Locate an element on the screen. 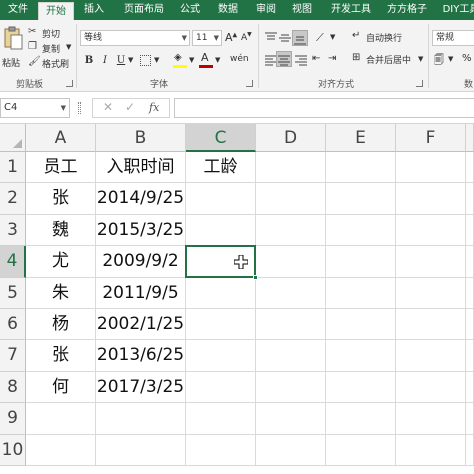 Image resolution: width=474 pixels, height=474 pixels. formula-bar-grip-icon is located at coordinates (79, 108).